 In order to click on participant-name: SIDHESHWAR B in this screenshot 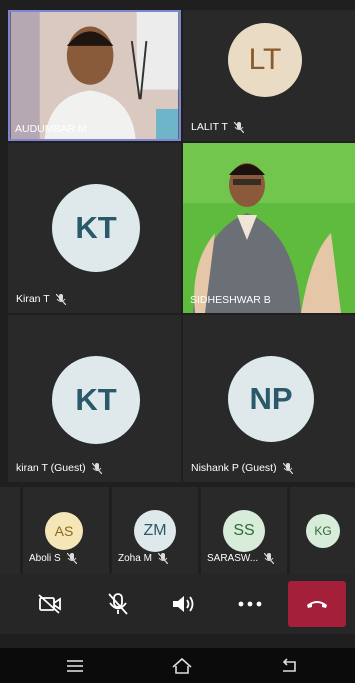, I will do `click(230, 300)`.